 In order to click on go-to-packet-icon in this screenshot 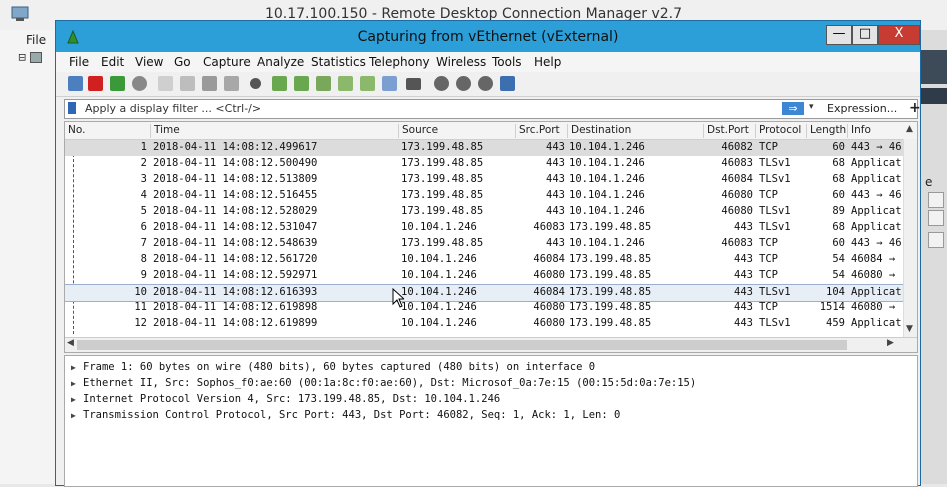, I will do `click(323, 83)`.